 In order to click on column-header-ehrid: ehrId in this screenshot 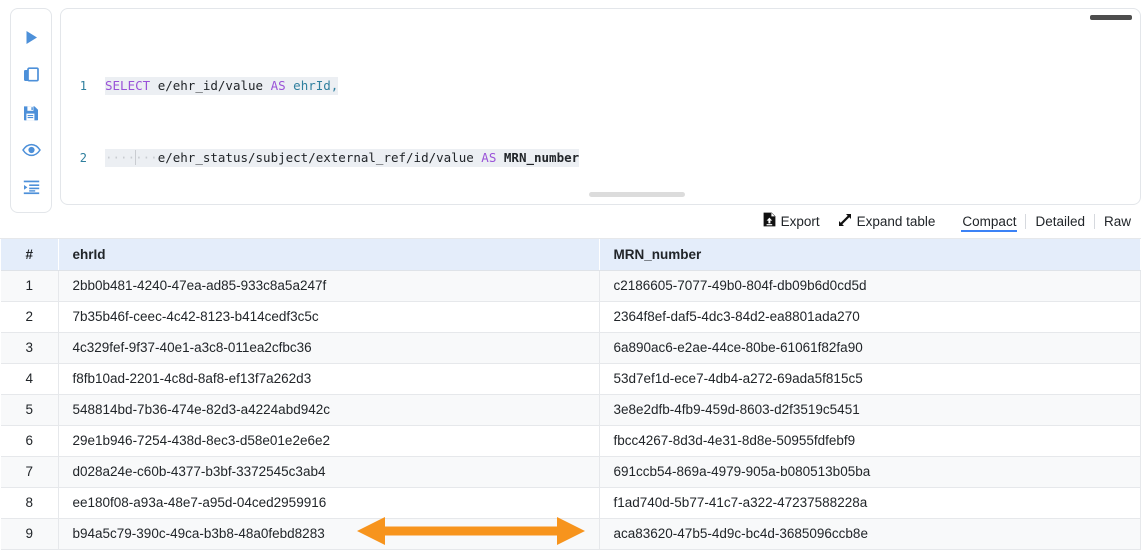, I will do `click(329, 255)`.